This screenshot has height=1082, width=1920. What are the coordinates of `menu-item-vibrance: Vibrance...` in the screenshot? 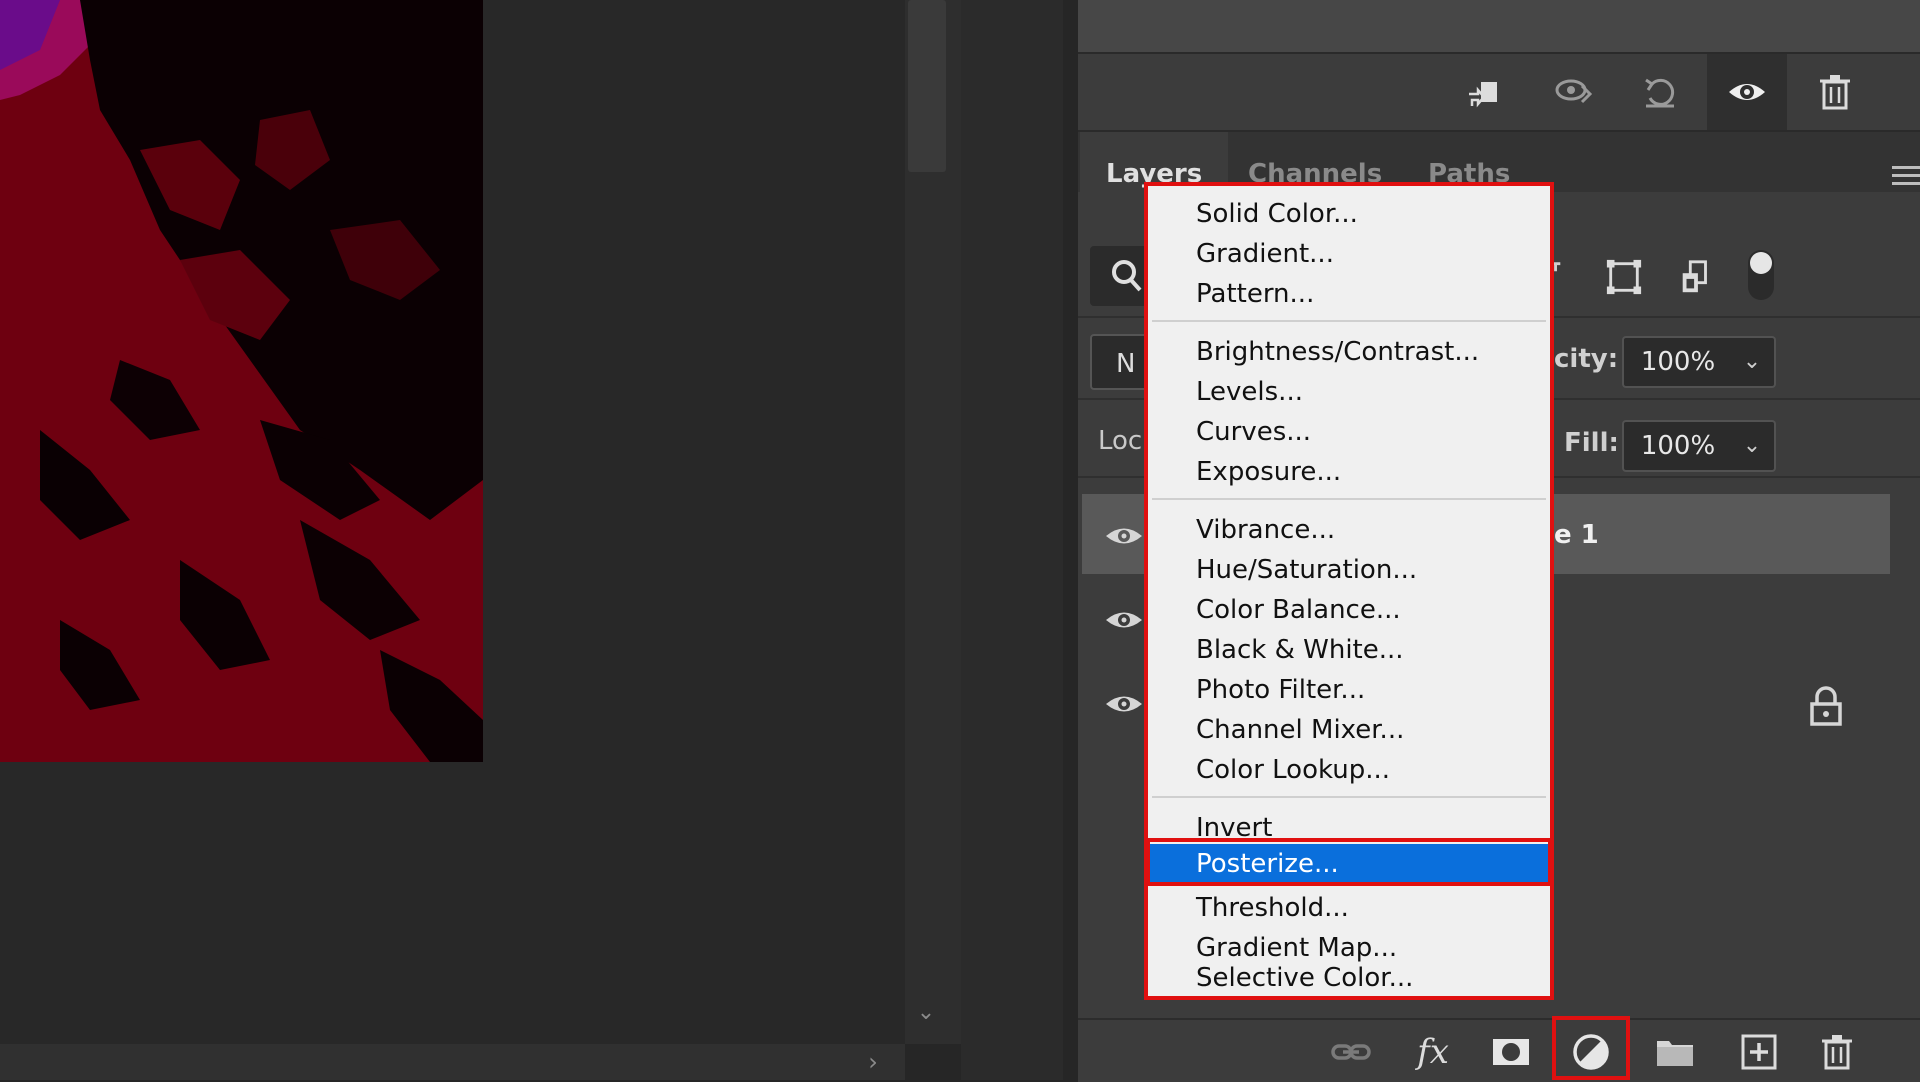 It's located at (1349, 530).